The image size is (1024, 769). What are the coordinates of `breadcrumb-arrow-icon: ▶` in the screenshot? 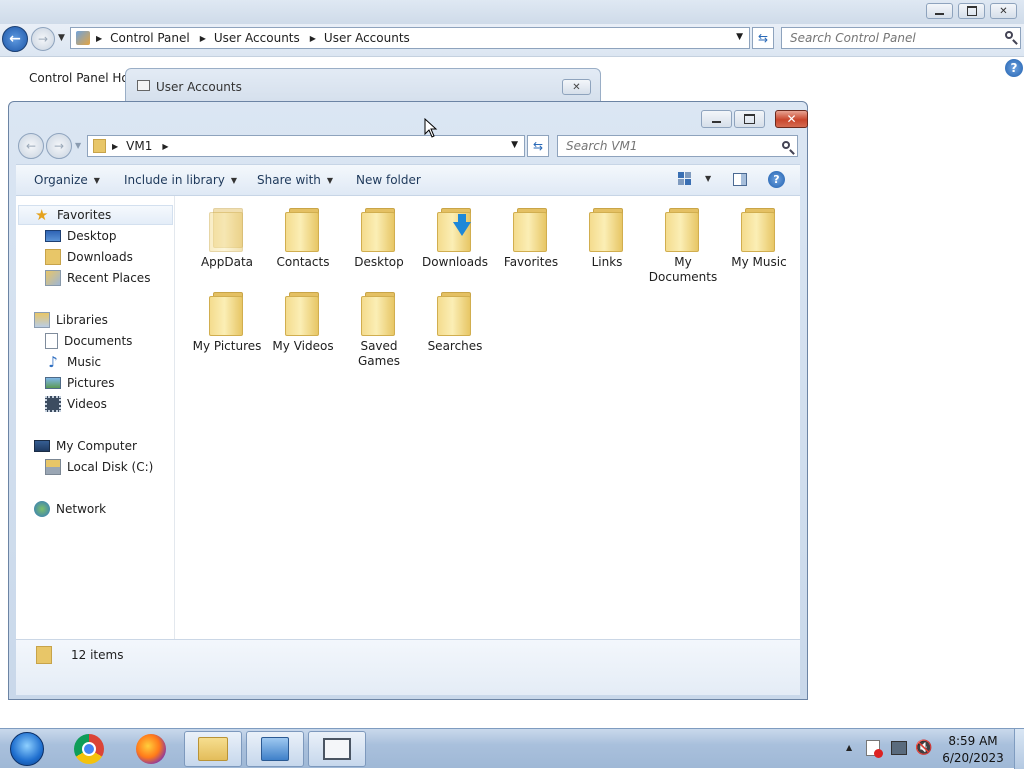 It's located at (312, 38).